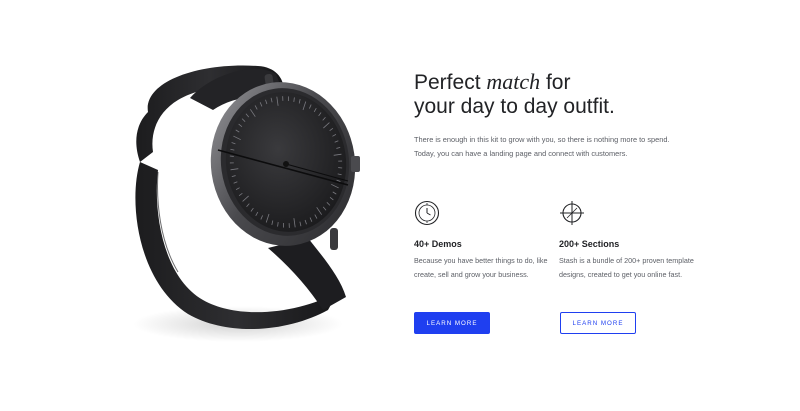  I want to click on headline-line2: your day to day outfit., so click(514, 106).